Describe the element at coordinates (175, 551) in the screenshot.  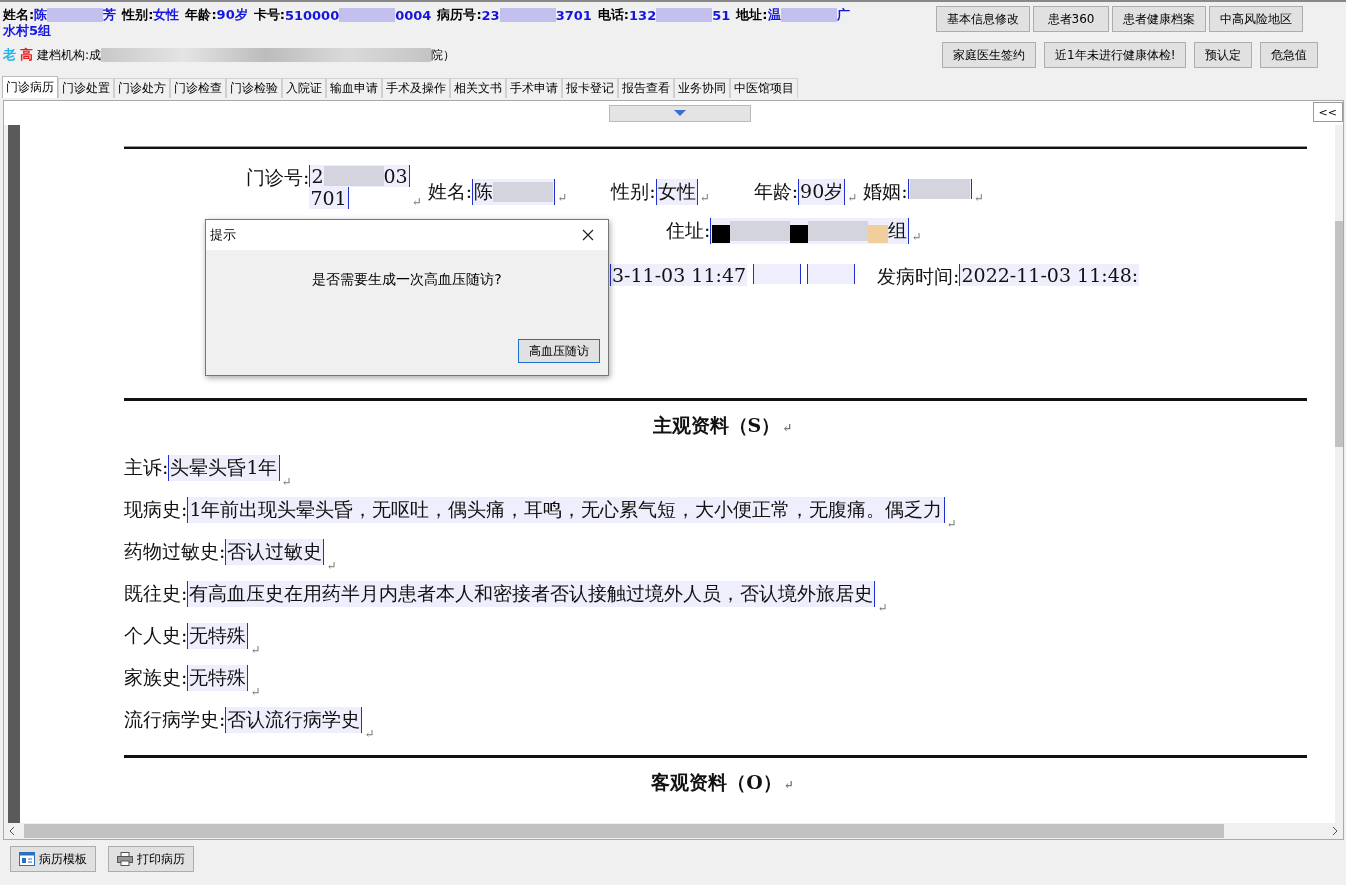
I see `field-label: 药物过敏史:` at that location.